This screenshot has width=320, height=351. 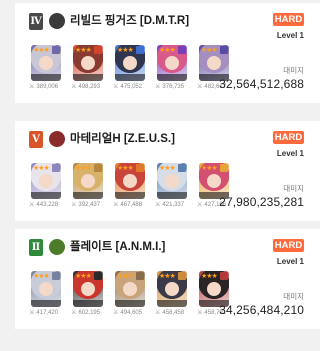 I want to click on unit-slot: ★★★ ⚔ 602,195, so click(x=87, y=293).